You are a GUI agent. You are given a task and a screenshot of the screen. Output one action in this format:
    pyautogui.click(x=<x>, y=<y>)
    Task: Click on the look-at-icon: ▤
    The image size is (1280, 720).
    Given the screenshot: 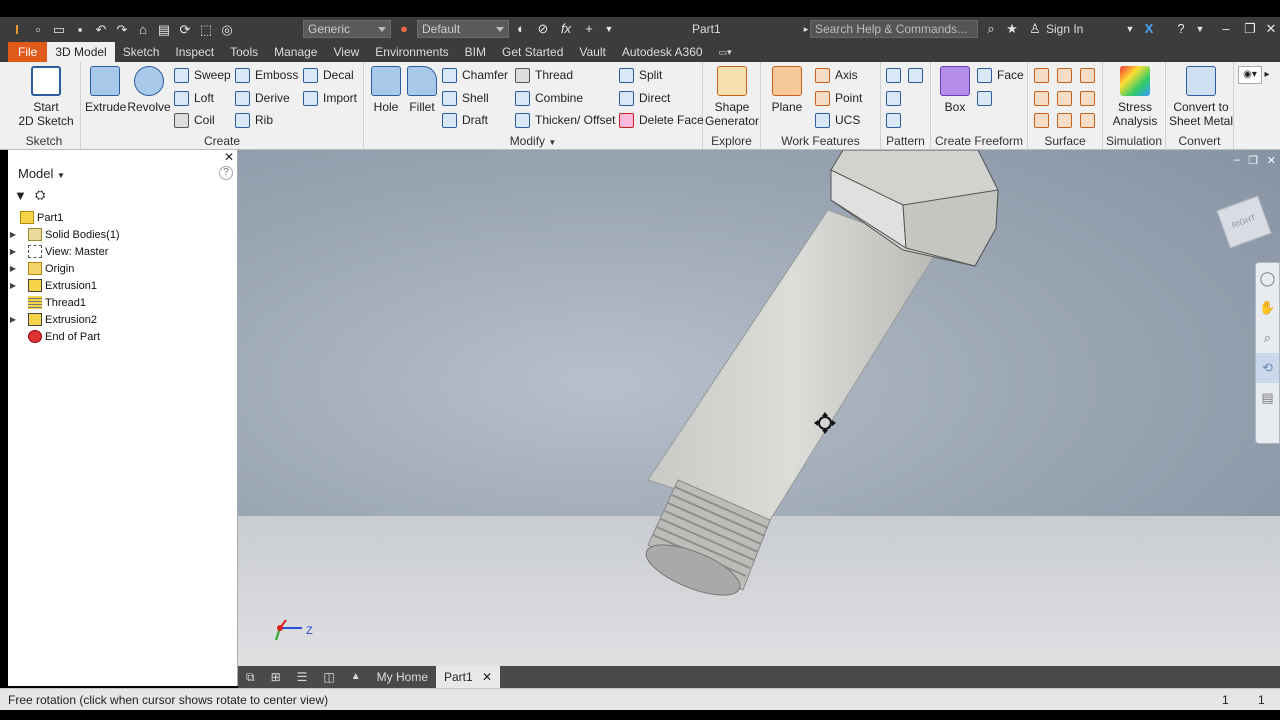 What is the action you would take?
    pyautogui.click(x=1267, y=398)
    